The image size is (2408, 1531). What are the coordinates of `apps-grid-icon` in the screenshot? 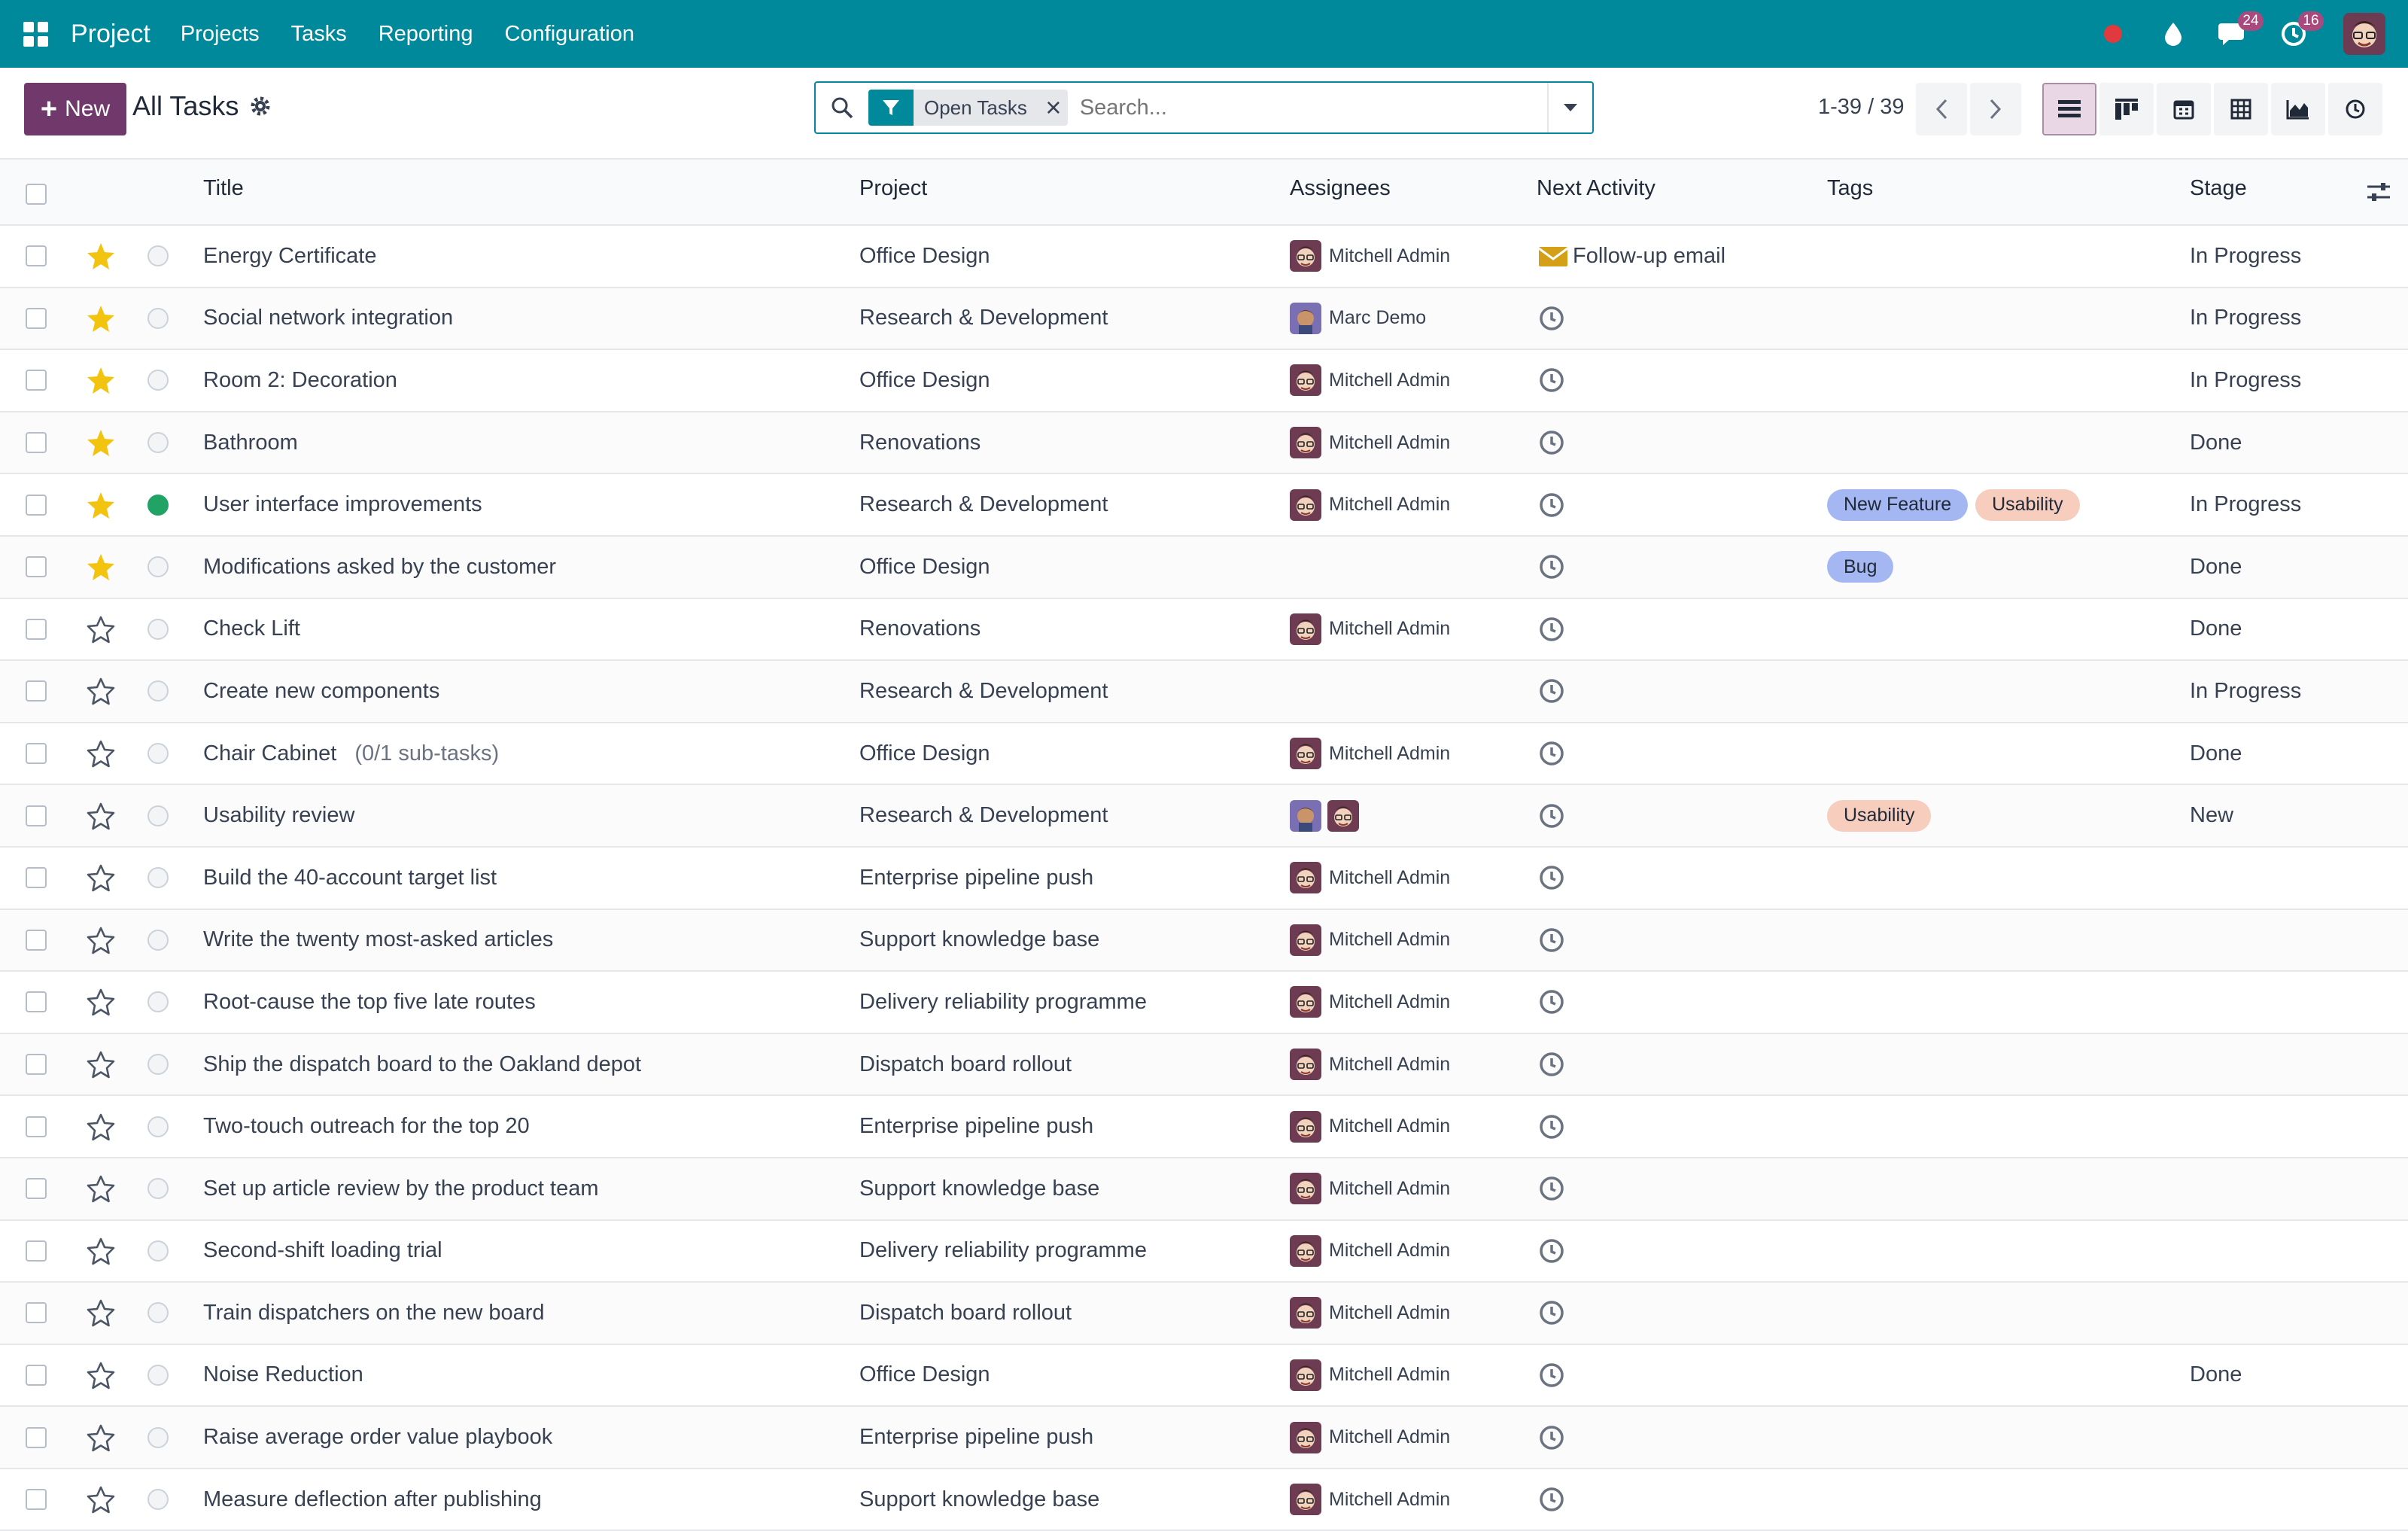 It's located at (35, 34).